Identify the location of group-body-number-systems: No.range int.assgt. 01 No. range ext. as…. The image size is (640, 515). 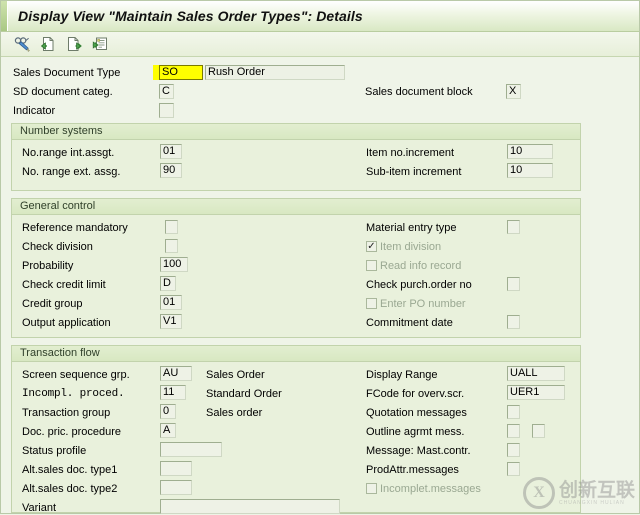
(296, 166).